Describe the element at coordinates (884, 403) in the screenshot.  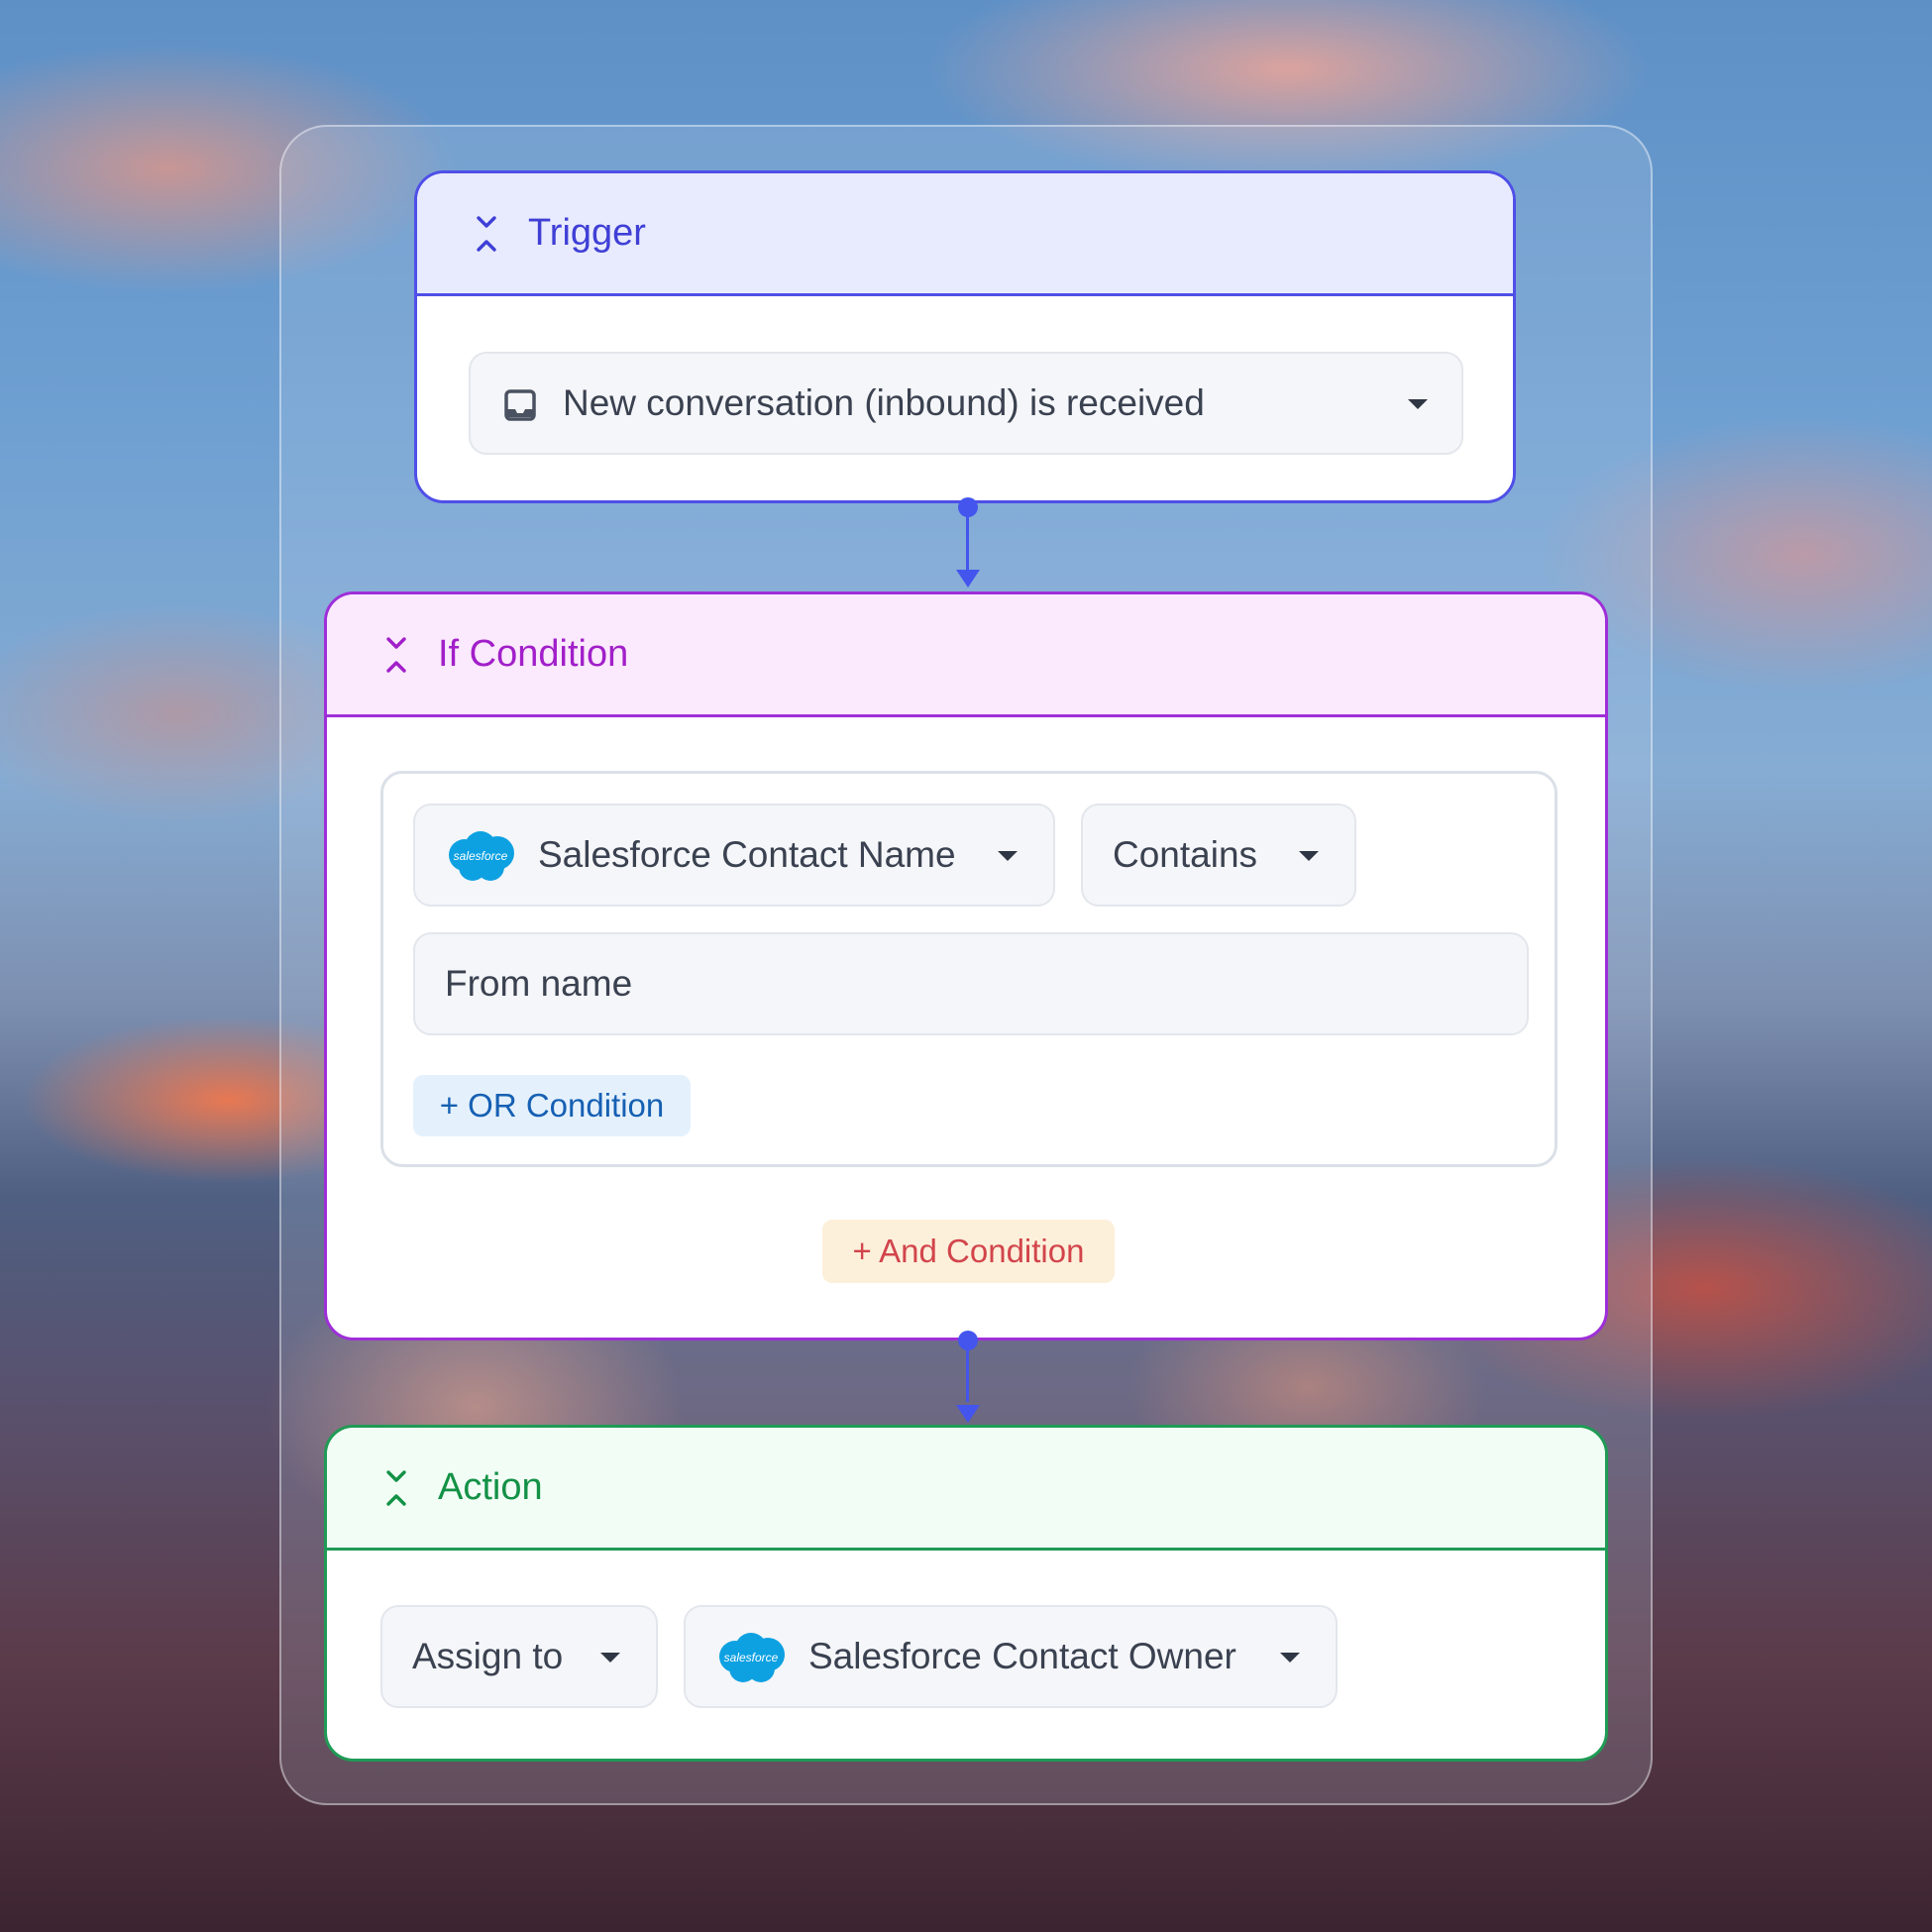
I see `trigger-event-value: New conversation (inbound) is received` at that location.